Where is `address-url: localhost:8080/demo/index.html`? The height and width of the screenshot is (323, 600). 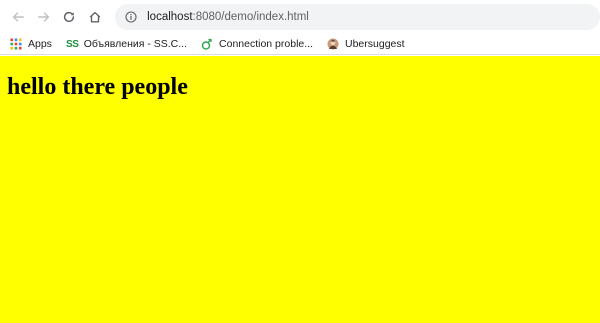
address-url: localhost:8080/demo/index.html is located at coordinates (228, 17).